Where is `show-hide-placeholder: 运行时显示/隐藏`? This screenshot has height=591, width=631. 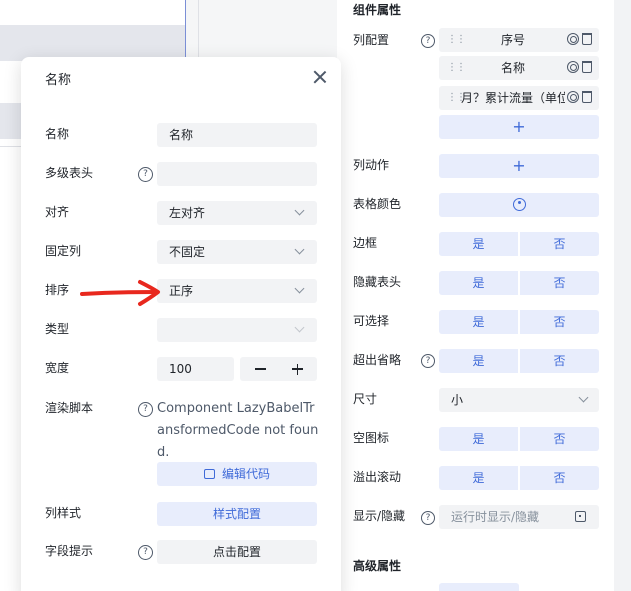
show-hide-placeholder: 运行时显示/隐藏 is located at coordinates (495, 517).